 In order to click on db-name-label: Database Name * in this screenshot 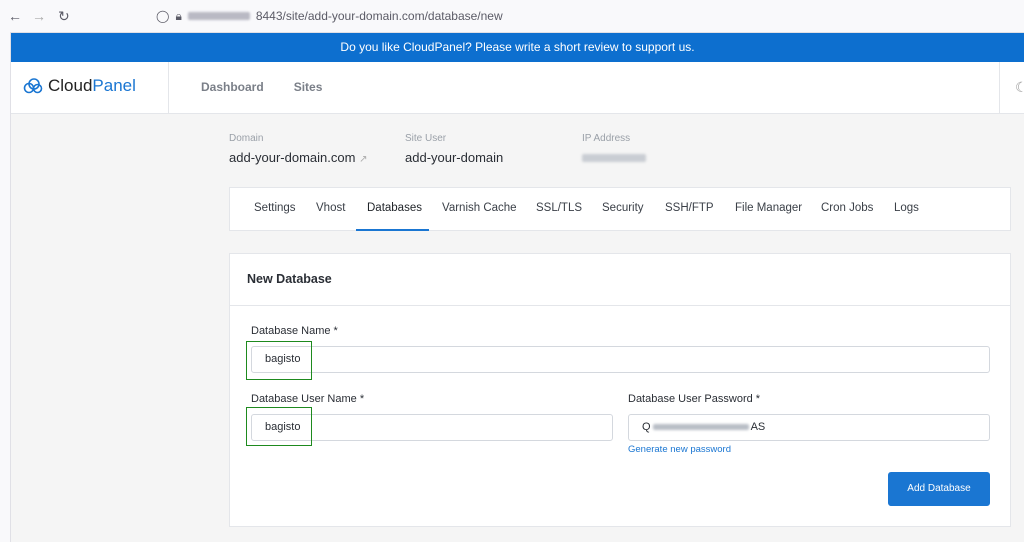, I will do `click(294, 331)`.